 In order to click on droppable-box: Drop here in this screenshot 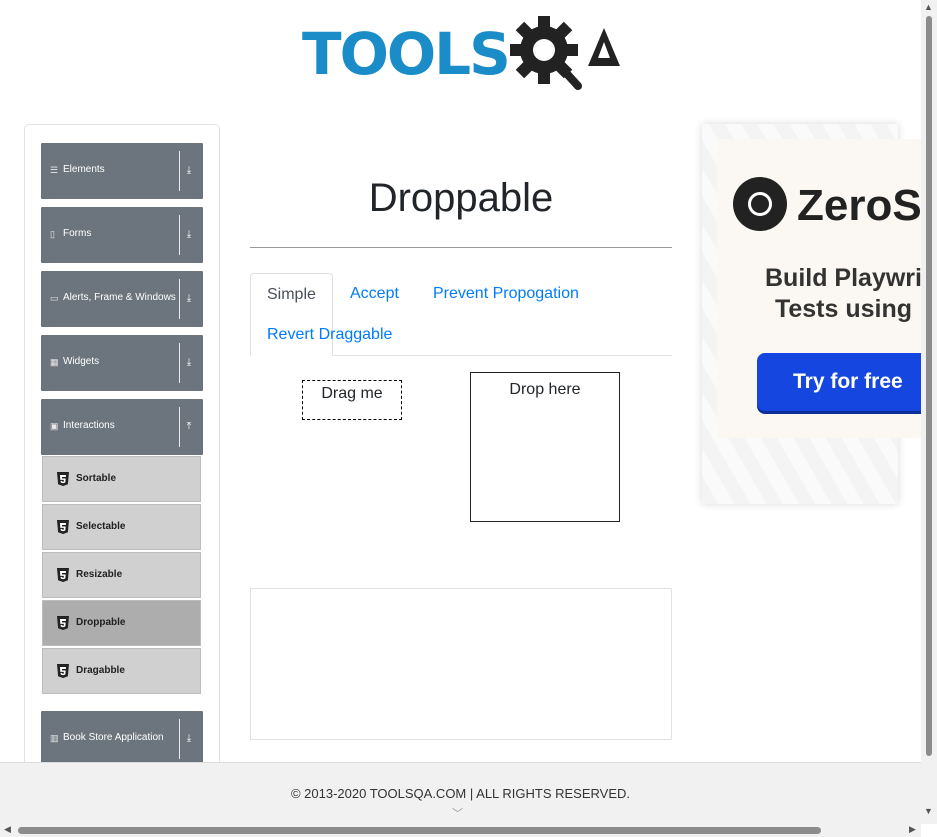, I will do `click(545, 447)`.